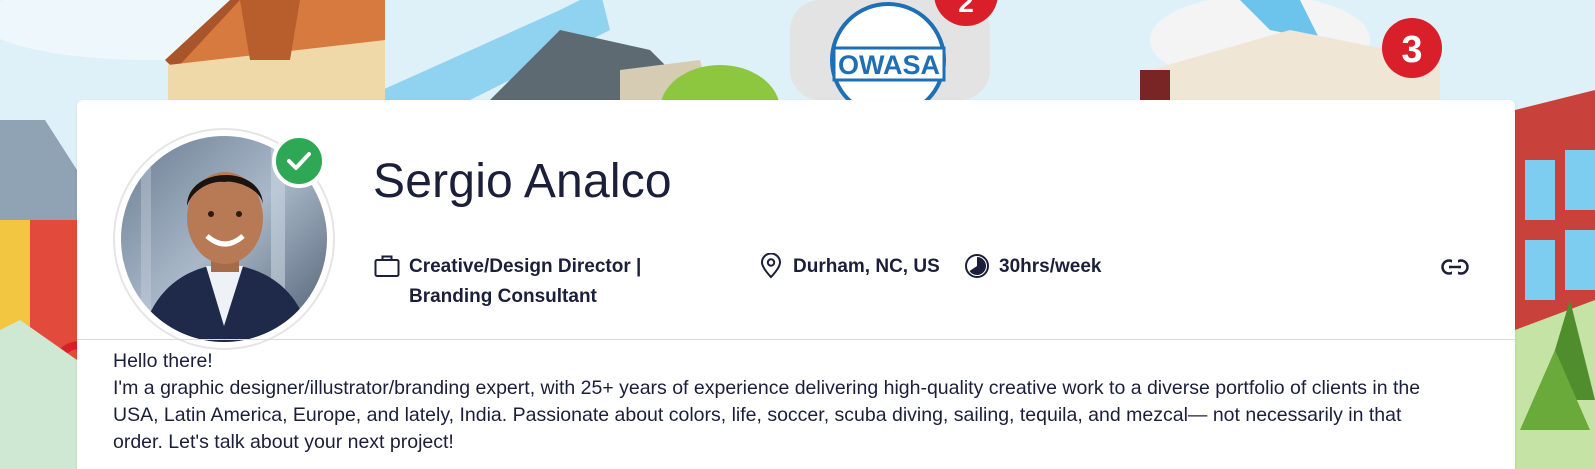  What do you see at coordinates (966, 9) in the screenshot?
I see `step-badge-two: 2` at bounding box center [966, 9].